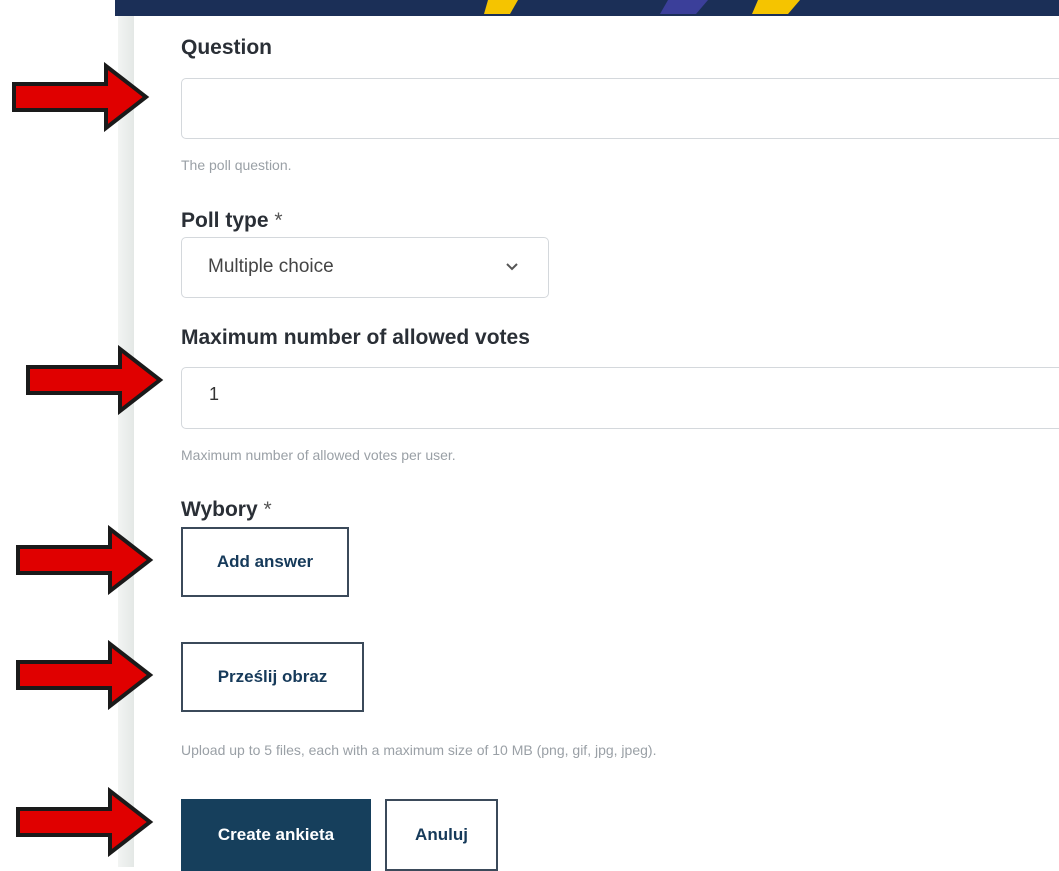  What do you see at coordinates (276, 835) in the screenshot?
I see `create-button: Create ankieta` at bounding box center [276, 835].